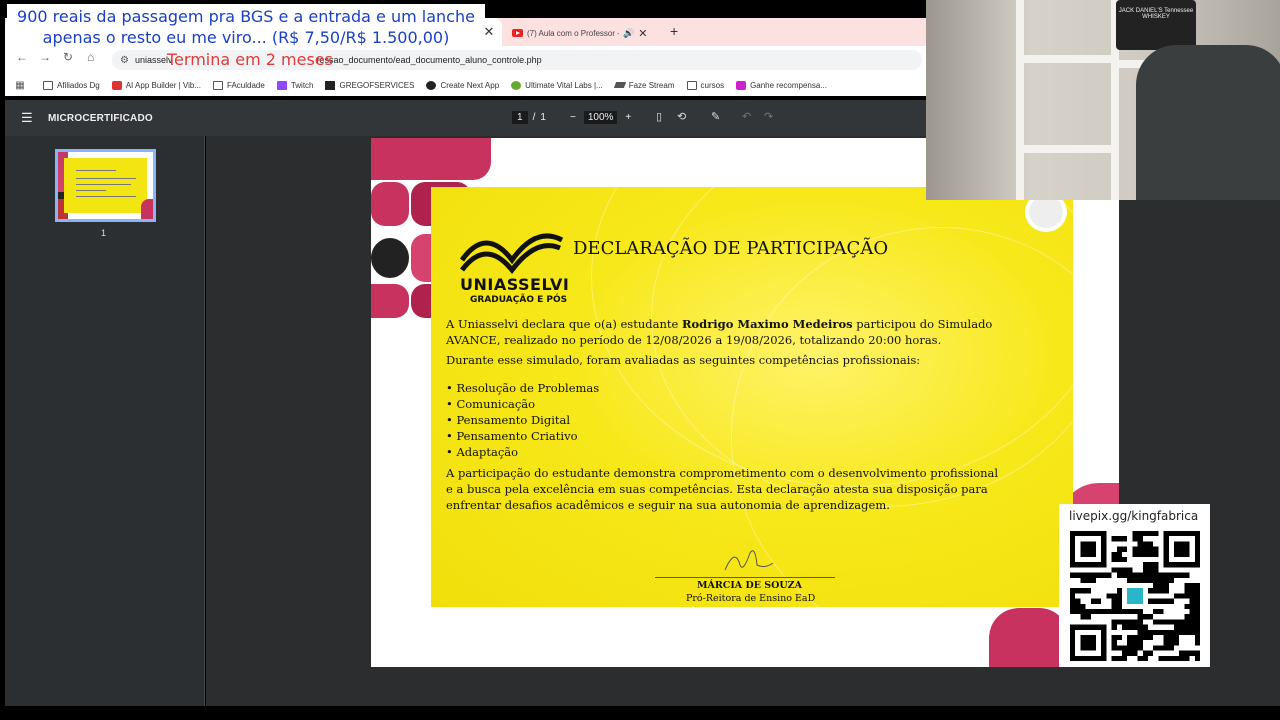  I want to click on redo-icon: ↷, so click(768, 116).